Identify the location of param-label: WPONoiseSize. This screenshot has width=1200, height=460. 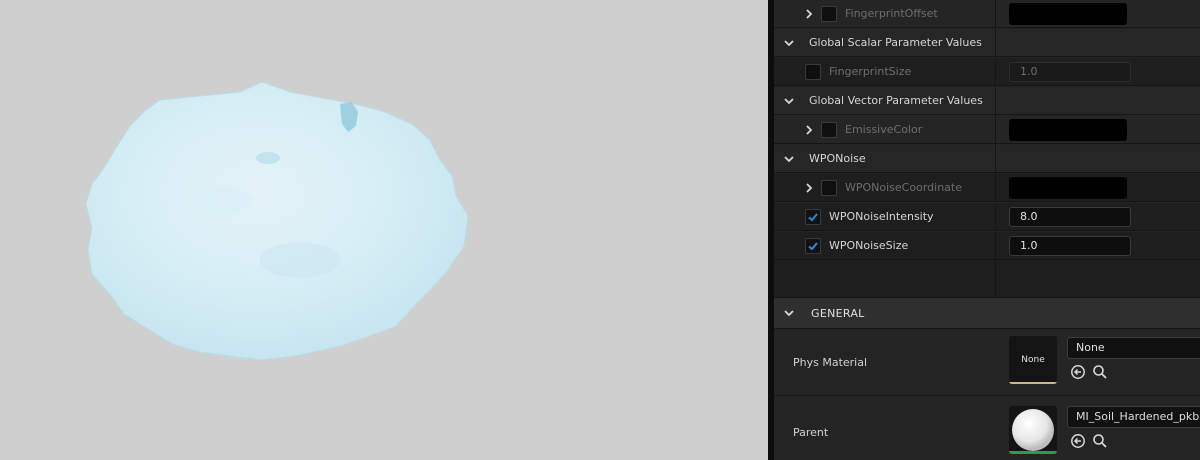
(869, 245).